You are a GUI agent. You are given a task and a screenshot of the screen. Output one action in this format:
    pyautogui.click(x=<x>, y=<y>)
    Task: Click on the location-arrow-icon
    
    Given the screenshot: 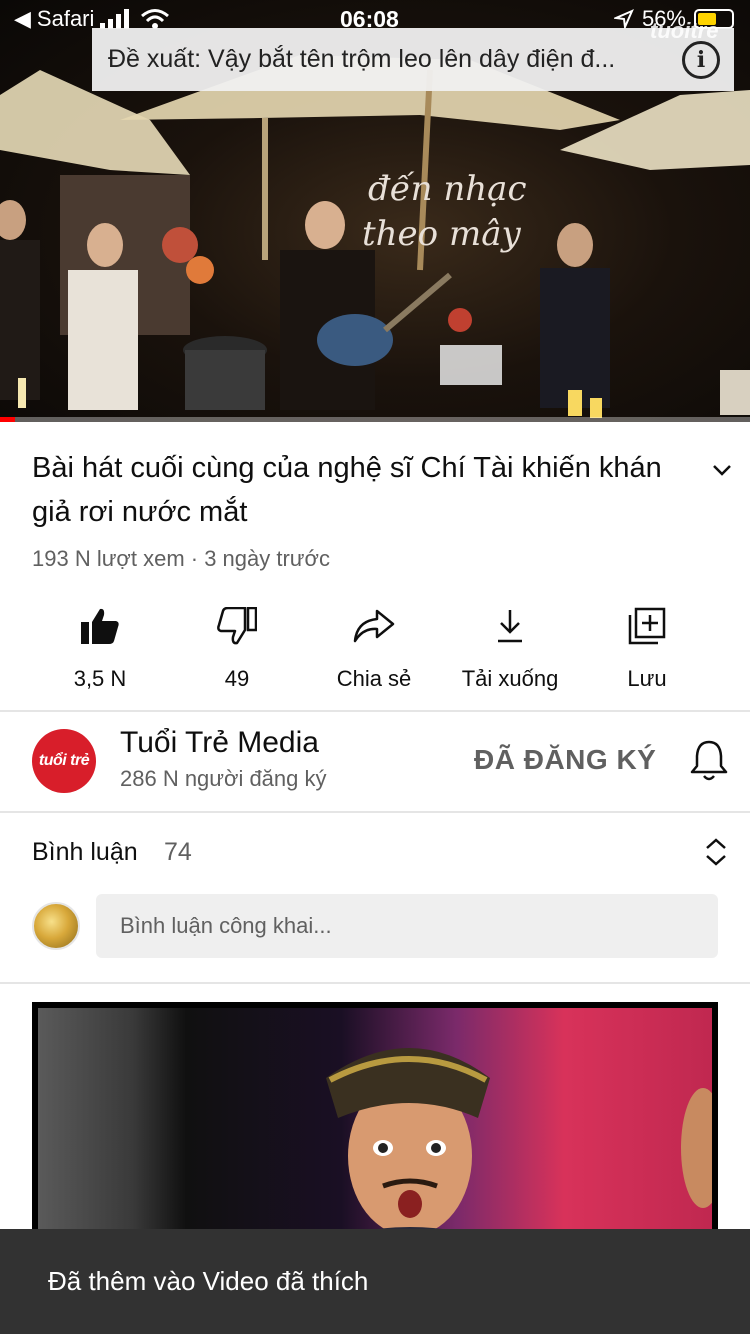 What is the action you would take?
    pyautogui.click(x=623, y=19)
    